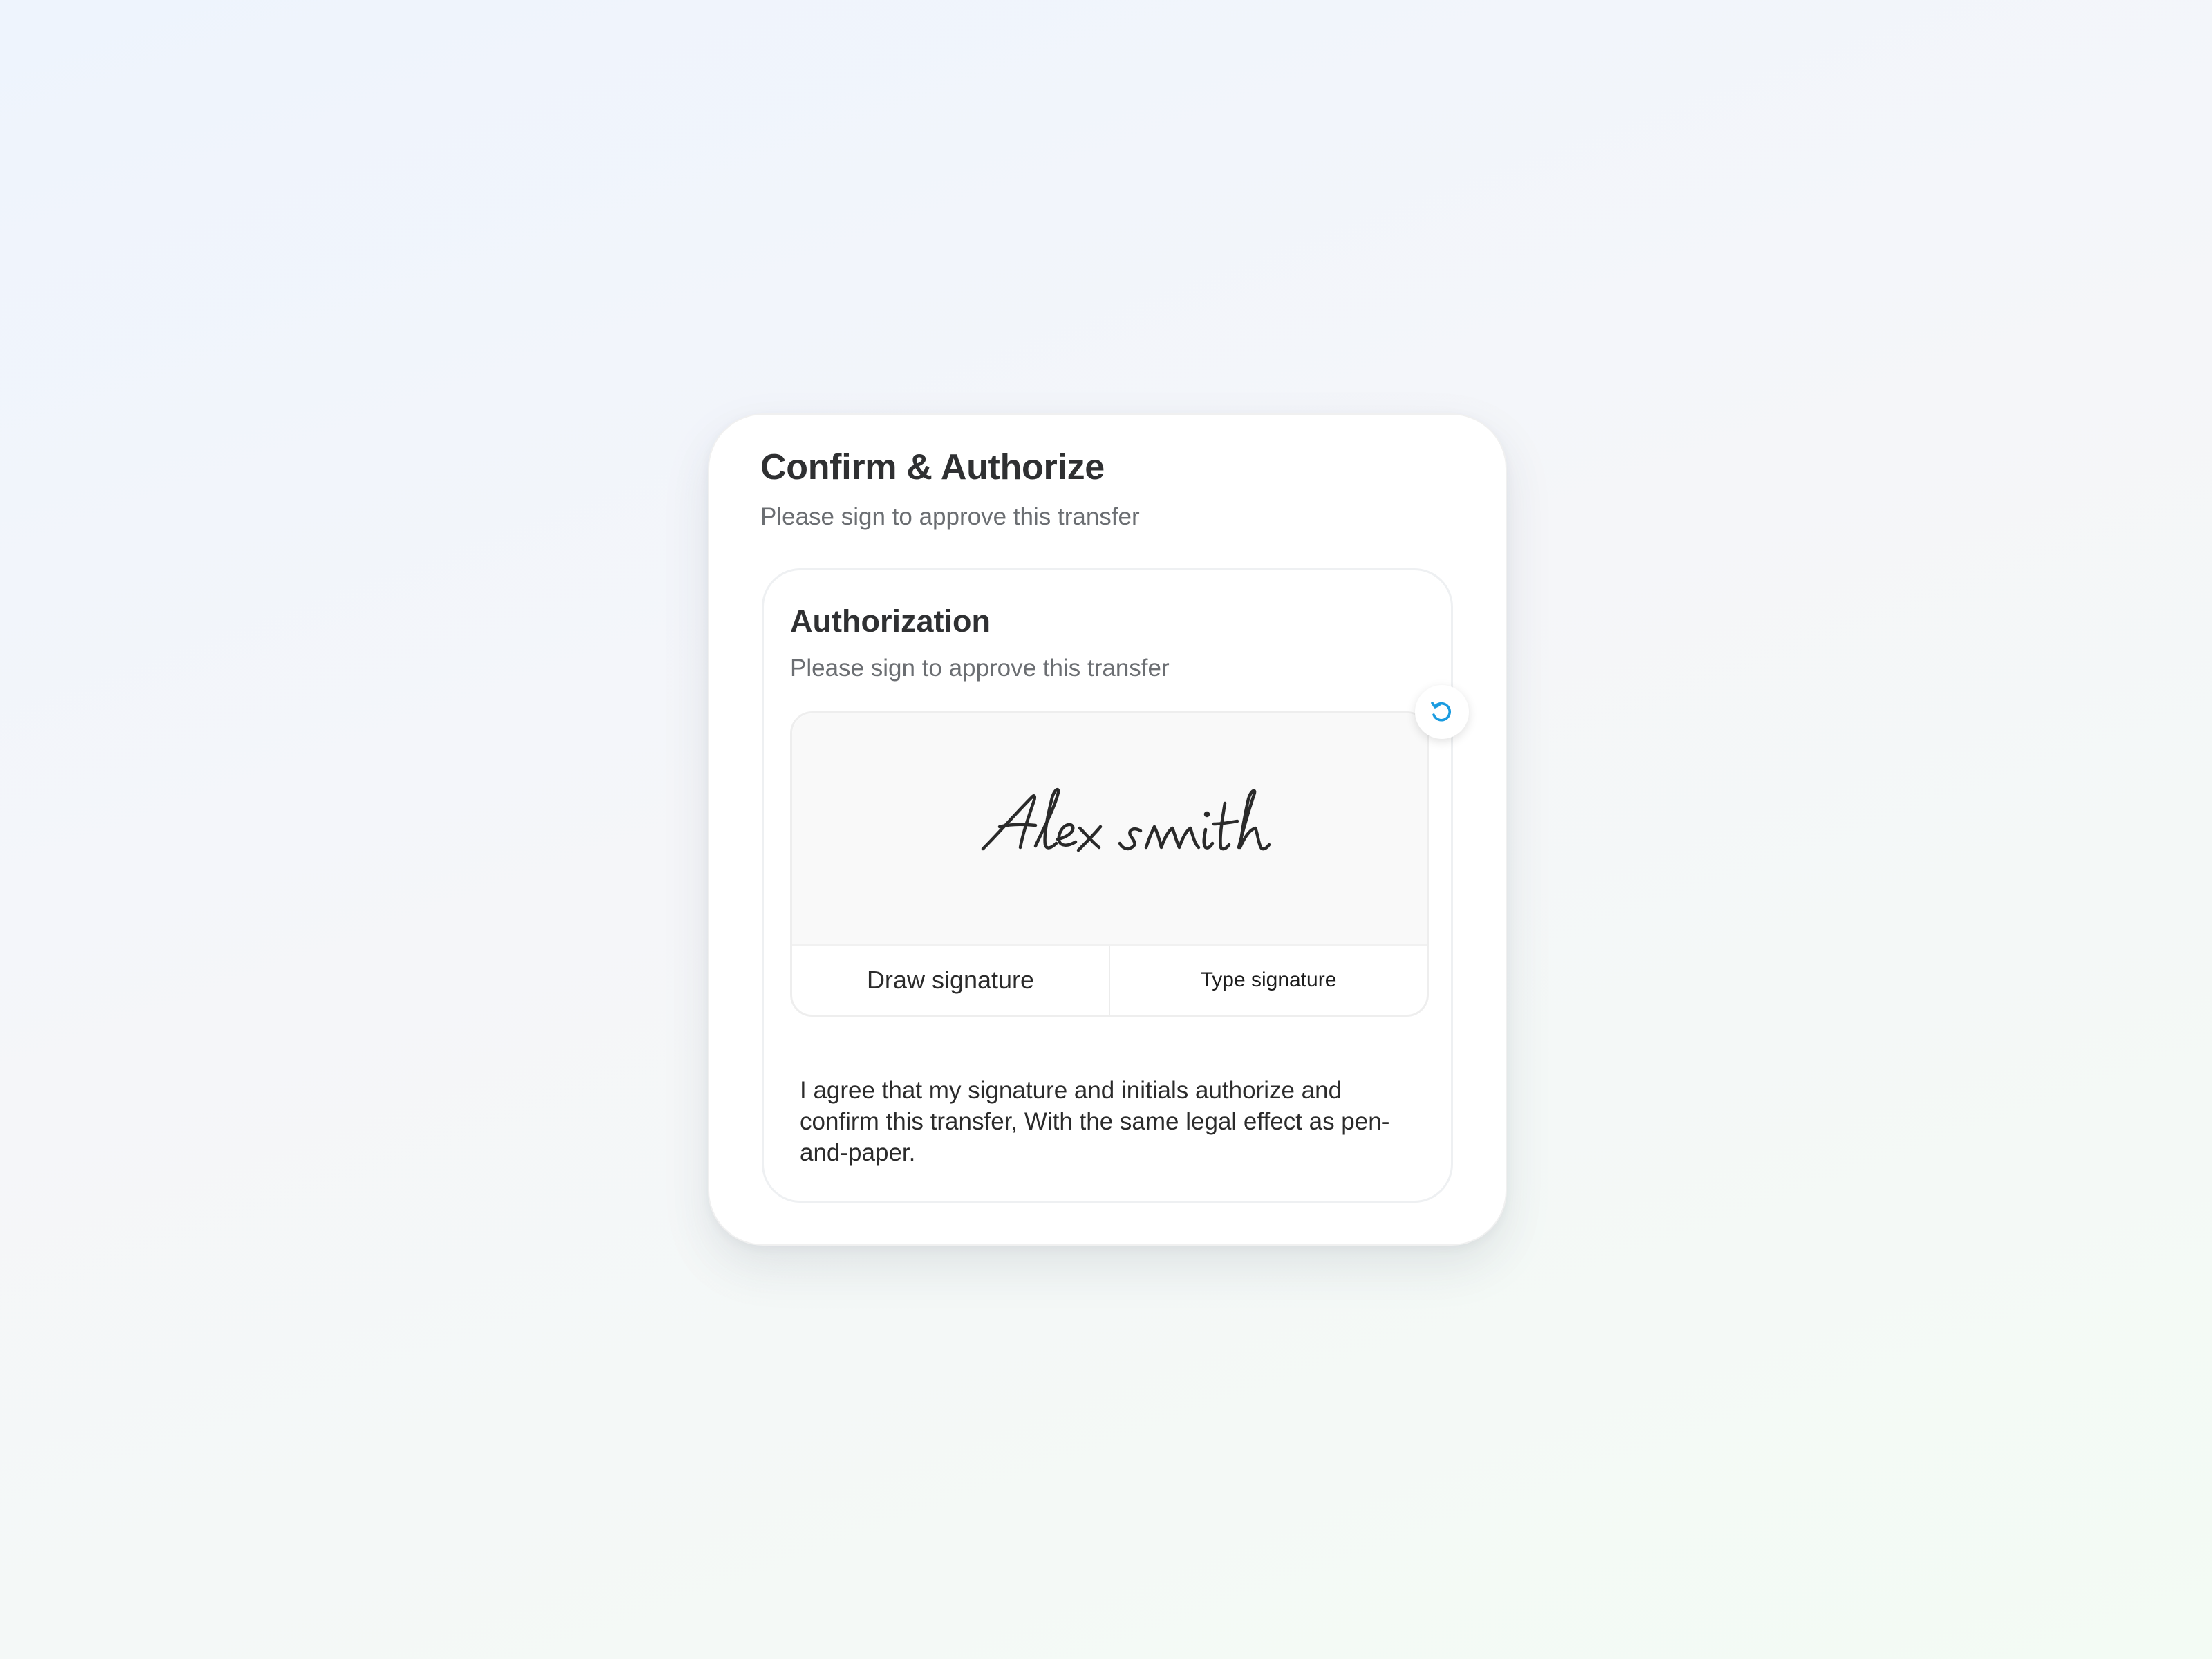 The image size is (2212, 1659). Describe the element at coordinates (932, 467) in the screenshot. I see `dialog-title: Confirm & Authorize` at that location.